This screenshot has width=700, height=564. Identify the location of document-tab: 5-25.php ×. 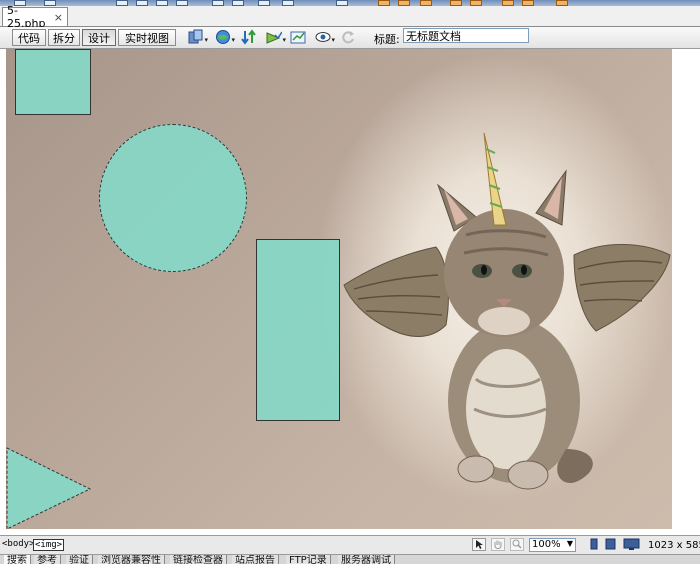
(35, 17).